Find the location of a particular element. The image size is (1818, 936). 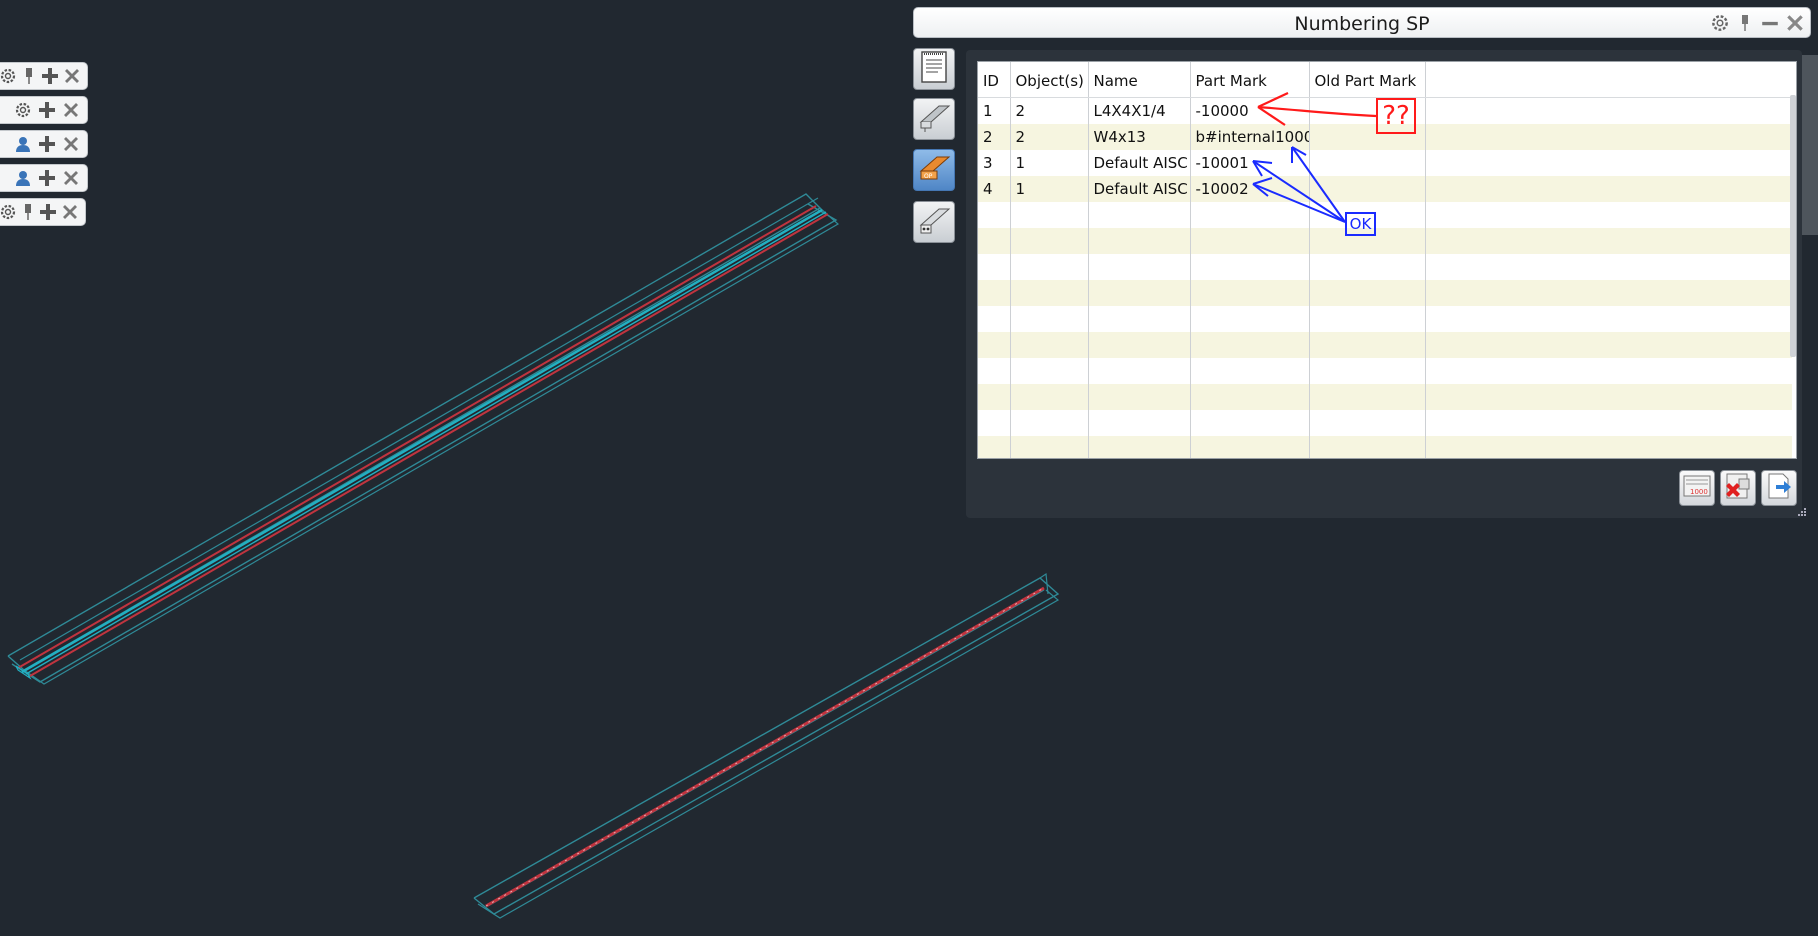

column-header-old-part-mark: Old Part Mark is located at coordinates (1367, 80).